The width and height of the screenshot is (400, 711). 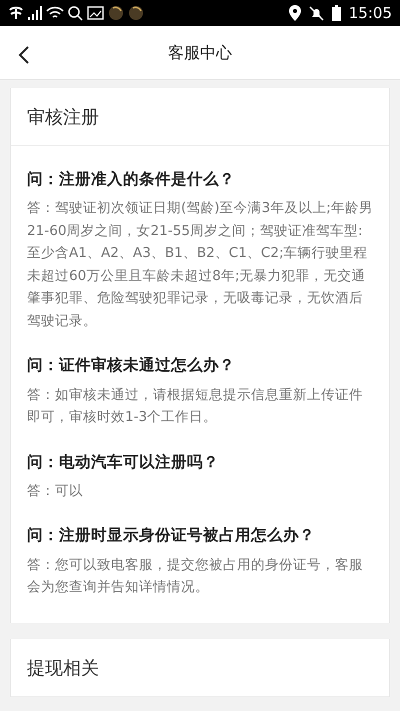 I want to click on section-title: 提现相关, so click(x=200, y=667).